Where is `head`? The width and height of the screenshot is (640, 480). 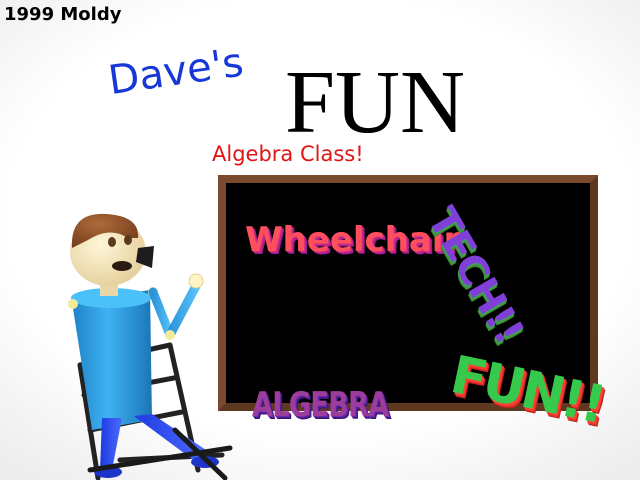 head is located at coordinates (112, 249).